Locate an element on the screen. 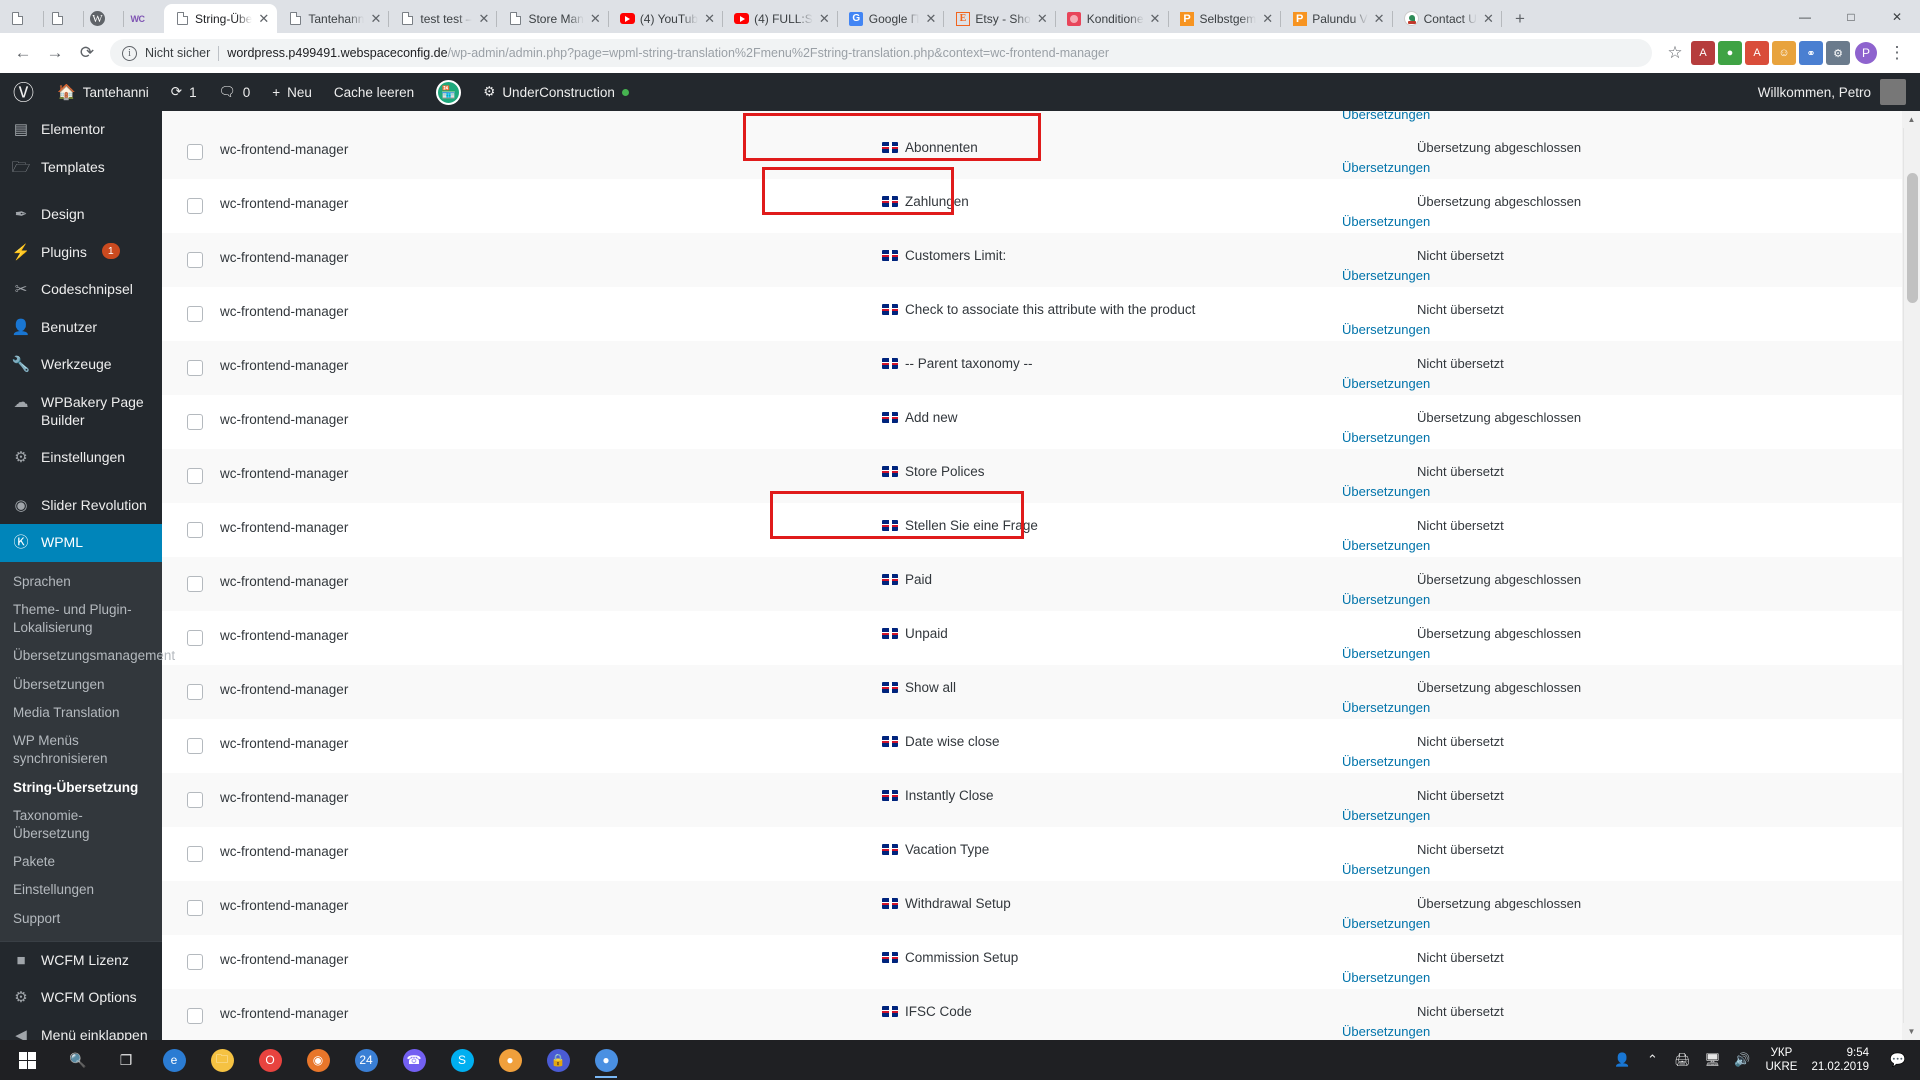  close-window-button: ✕ is located at coordinates (1897, 16).